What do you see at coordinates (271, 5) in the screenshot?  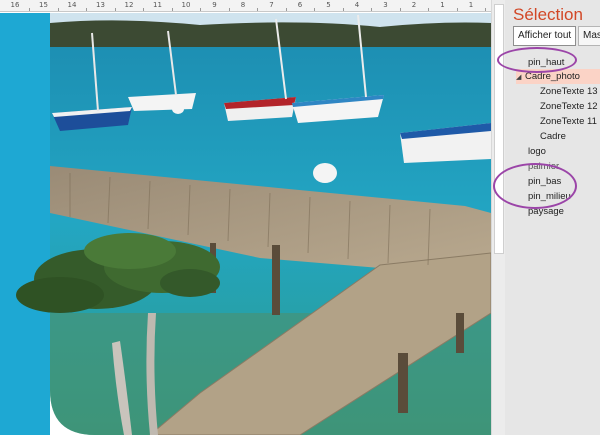 I see `ruler-tick-label: 7` at bounding box center [271, 5].